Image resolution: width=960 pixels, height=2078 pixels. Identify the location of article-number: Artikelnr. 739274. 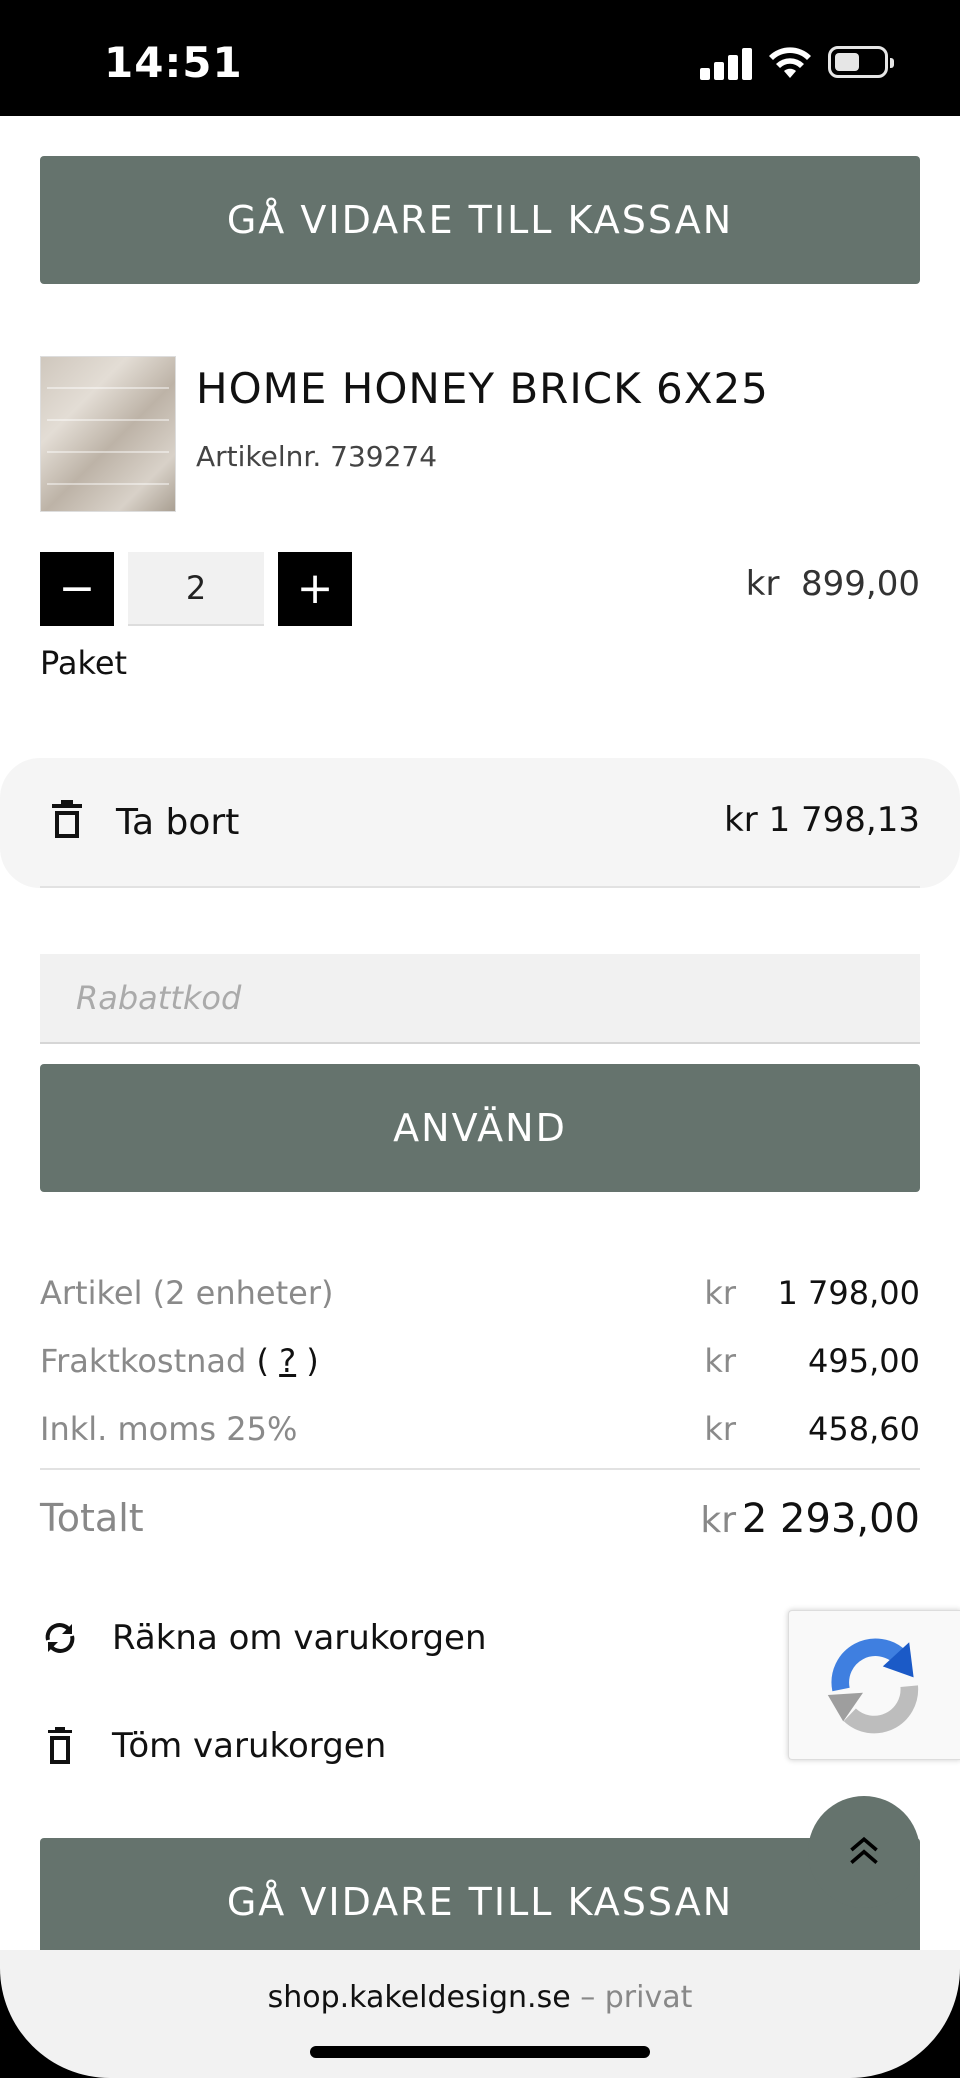
(317, 456).